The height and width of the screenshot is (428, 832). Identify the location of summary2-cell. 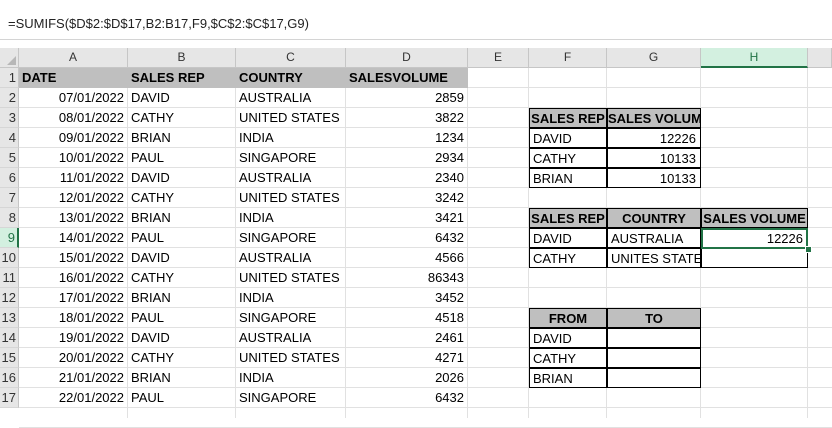
(754, 258).